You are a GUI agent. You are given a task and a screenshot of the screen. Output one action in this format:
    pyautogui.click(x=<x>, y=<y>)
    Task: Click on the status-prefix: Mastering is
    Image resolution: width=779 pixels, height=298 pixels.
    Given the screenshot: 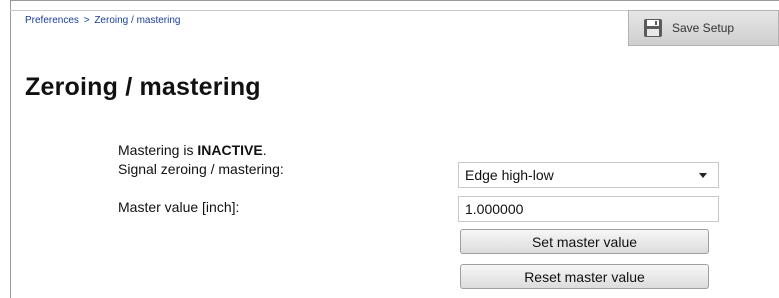 What is the action you would take?
    pyautogui.click(x=158, y=150)
    